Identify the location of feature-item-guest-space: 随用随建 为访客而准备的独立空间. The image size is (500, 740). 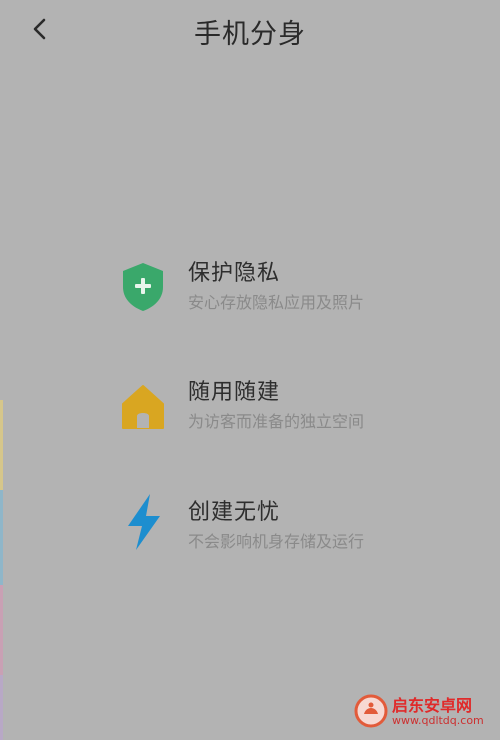
(290, 409).